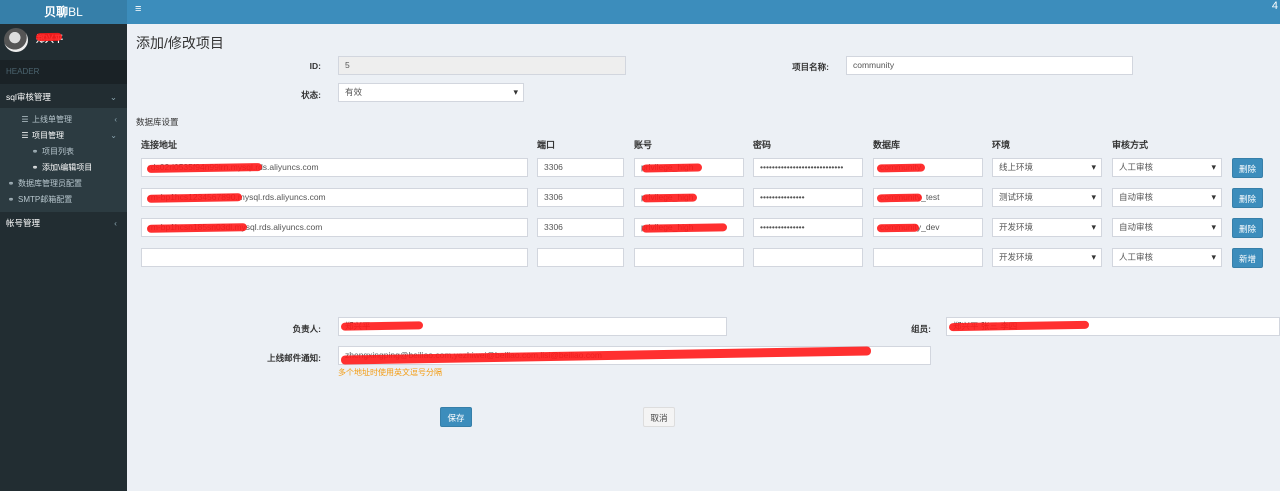 The height and width of the screenshot is (491, 1280). Describe the element at coordinates (63, 42) in the screenshot. I see `user-panel: 郑兴平` at that location.